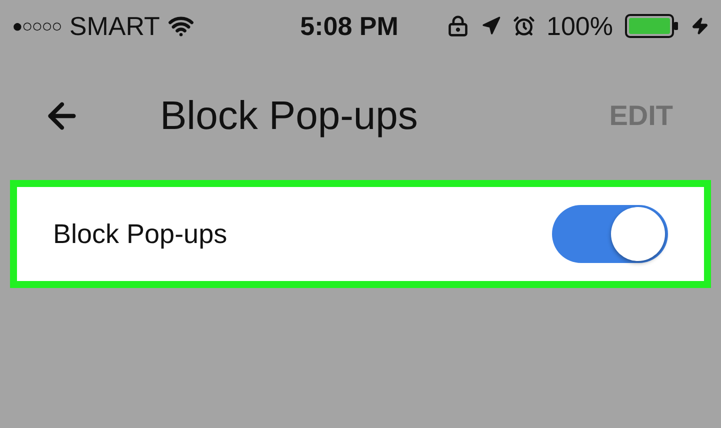 This screenshot has width=721, height=428. What do you see at coordinates (140, 234) in the screenshot?
I see `setting-label: Block Pop-ups` at bounding box center [140, 234].